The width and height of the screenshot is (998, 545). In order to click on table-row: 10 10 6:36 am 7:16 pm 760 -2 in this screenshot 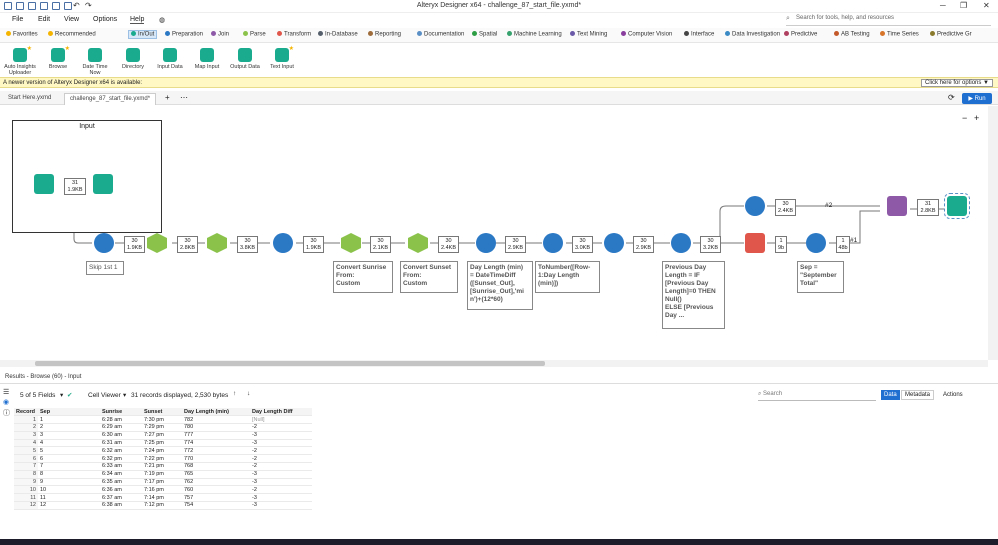, I will do `click(163, 490)`.